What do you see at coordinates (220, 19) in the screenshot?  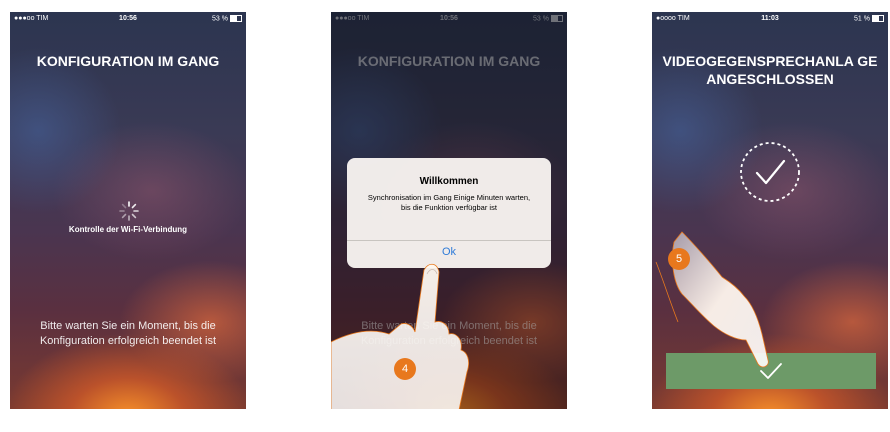 I see `battery-percent: 53 %` at bounding box center [220, 19].